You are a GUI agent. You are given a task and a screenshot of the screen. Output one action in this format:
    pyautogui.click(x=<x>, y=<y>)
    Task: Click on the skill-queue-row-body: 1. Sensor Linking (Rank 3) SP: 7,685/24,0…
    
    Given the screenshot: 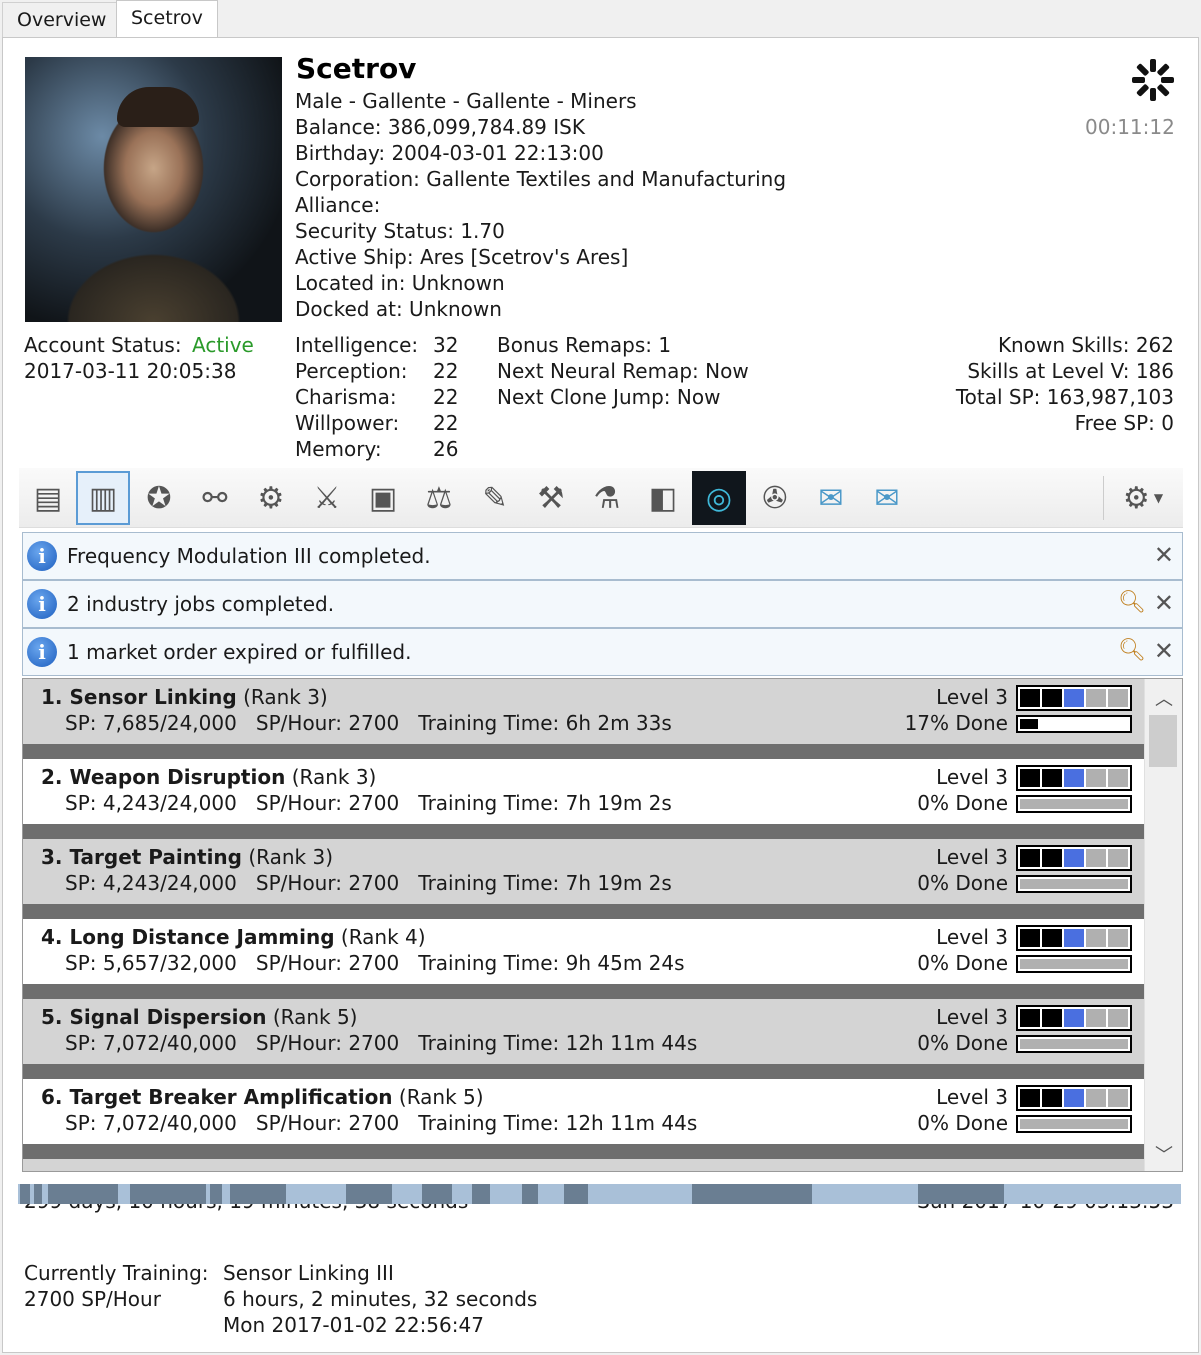 What is the action you would take?
    pyautogui.click(x=583, y=711)
    